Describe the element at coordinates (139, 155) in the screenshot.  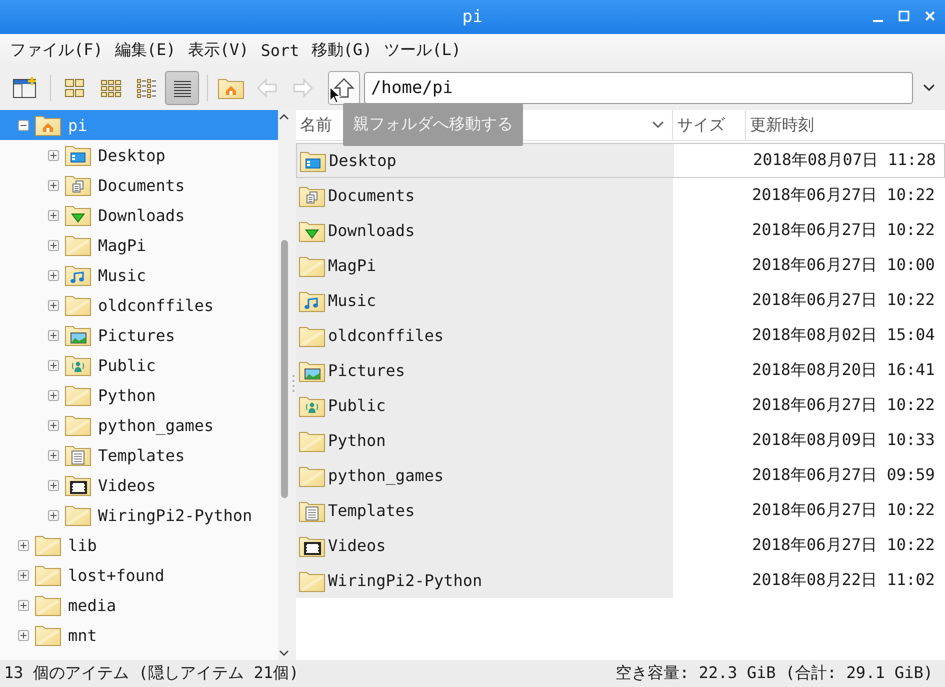
I see `tree-item: Desktop` at that location.